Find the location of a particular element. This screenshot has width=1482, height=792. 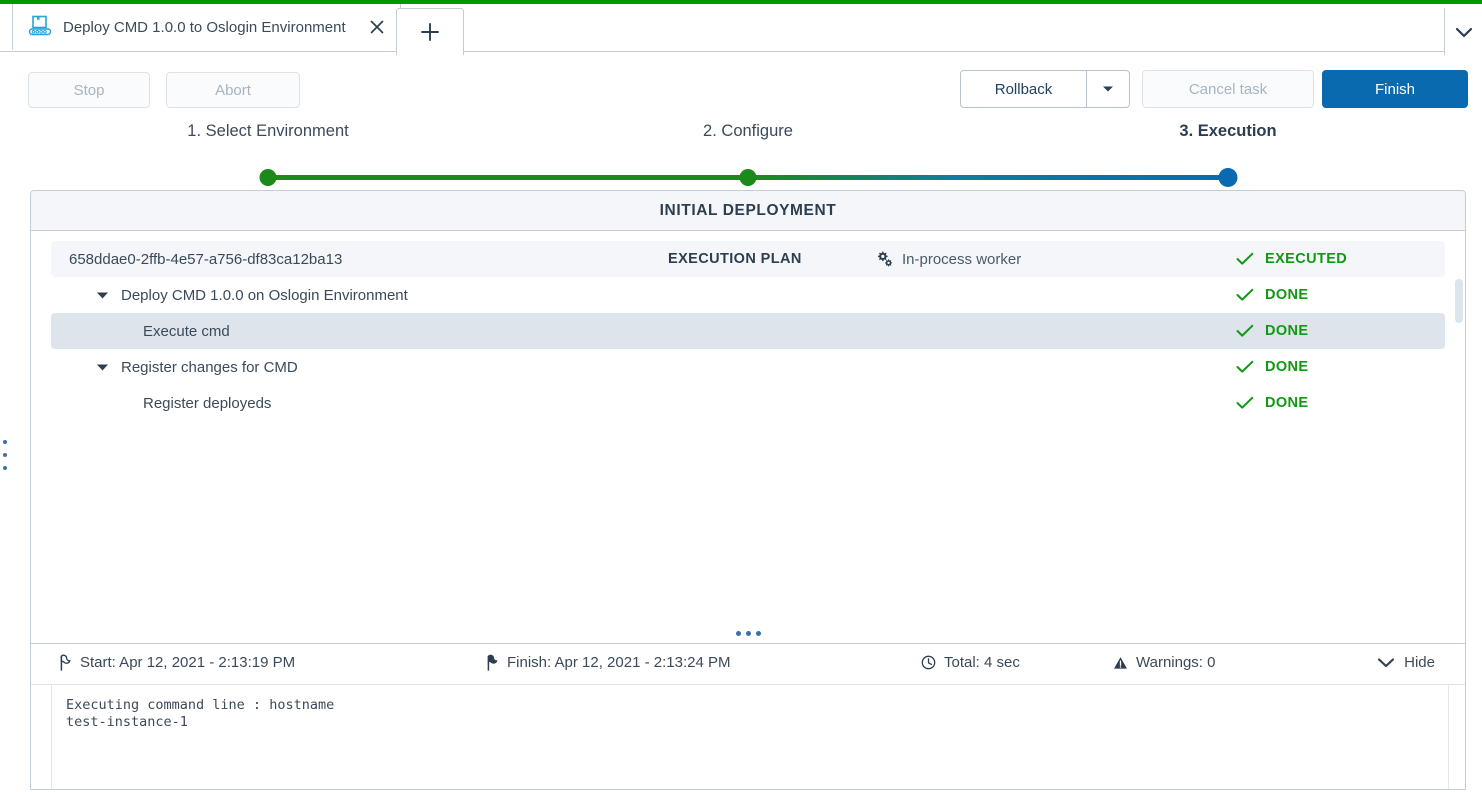

warnings-count: Warnings: 0 is located at coordinates (1164, 662).